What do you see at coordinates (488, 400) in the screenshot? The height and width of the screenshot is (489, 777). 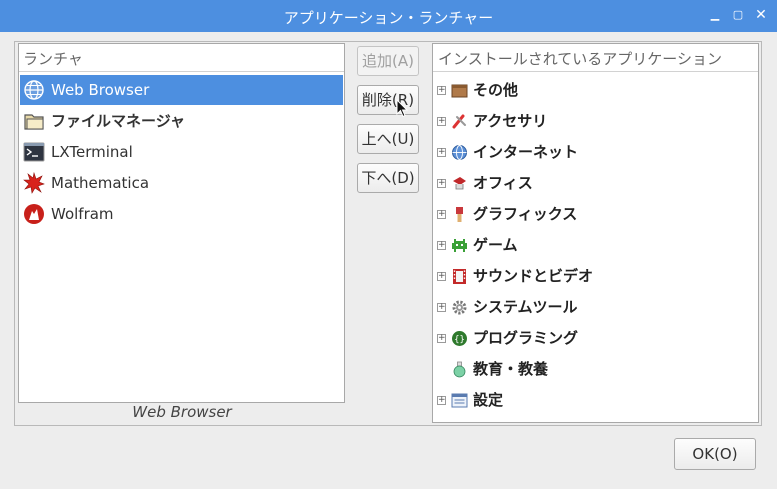 I see `category-label: 設定` at bounding box center [488, 400].